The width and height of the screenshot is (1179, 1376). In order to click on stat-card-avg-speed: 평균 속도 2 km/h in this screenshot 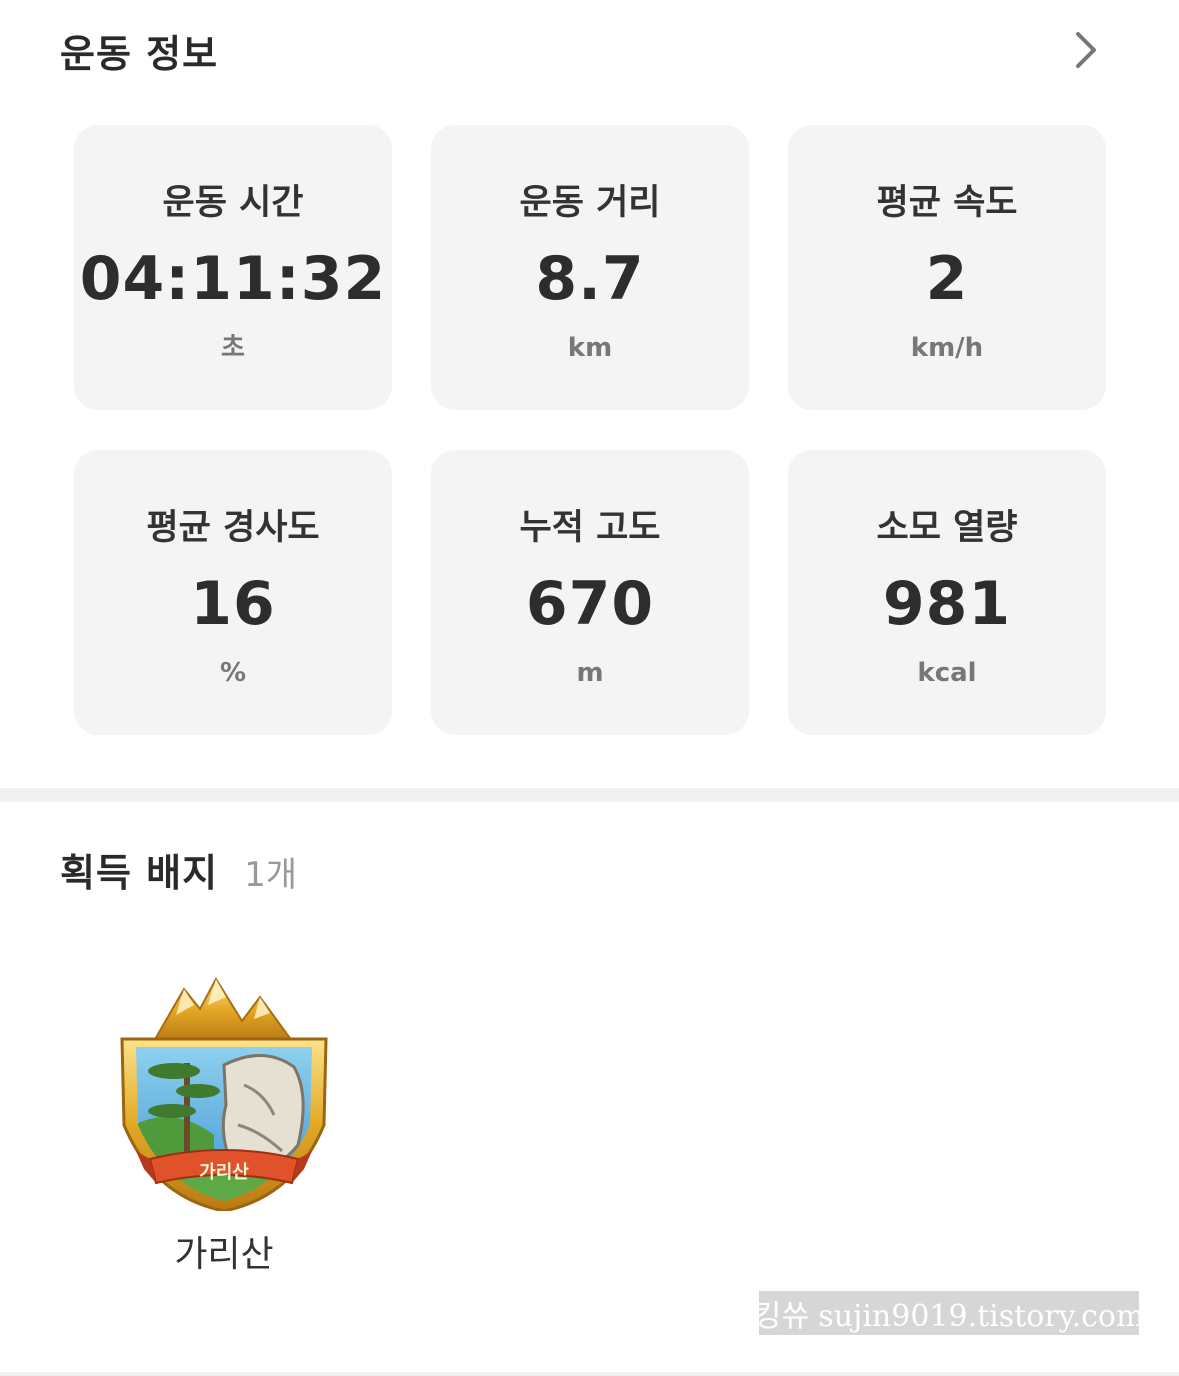, I will do `click(947, 267)`.